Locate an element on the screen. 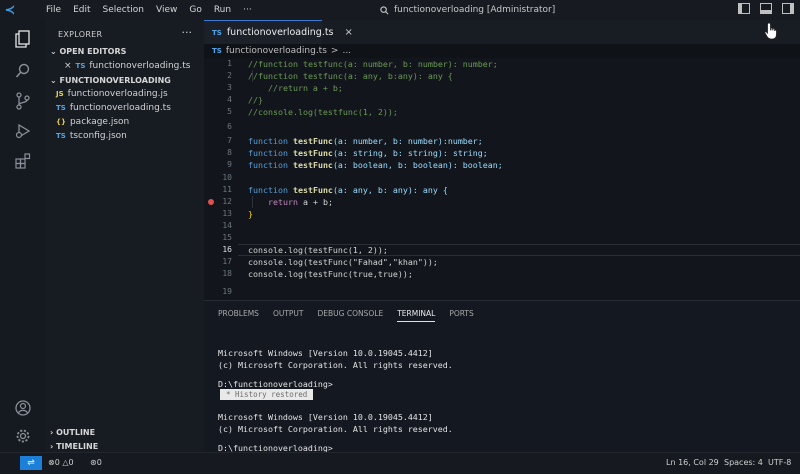  tab-debug-console: DEBUG CONSOLE is located at coordinates (351, 315).